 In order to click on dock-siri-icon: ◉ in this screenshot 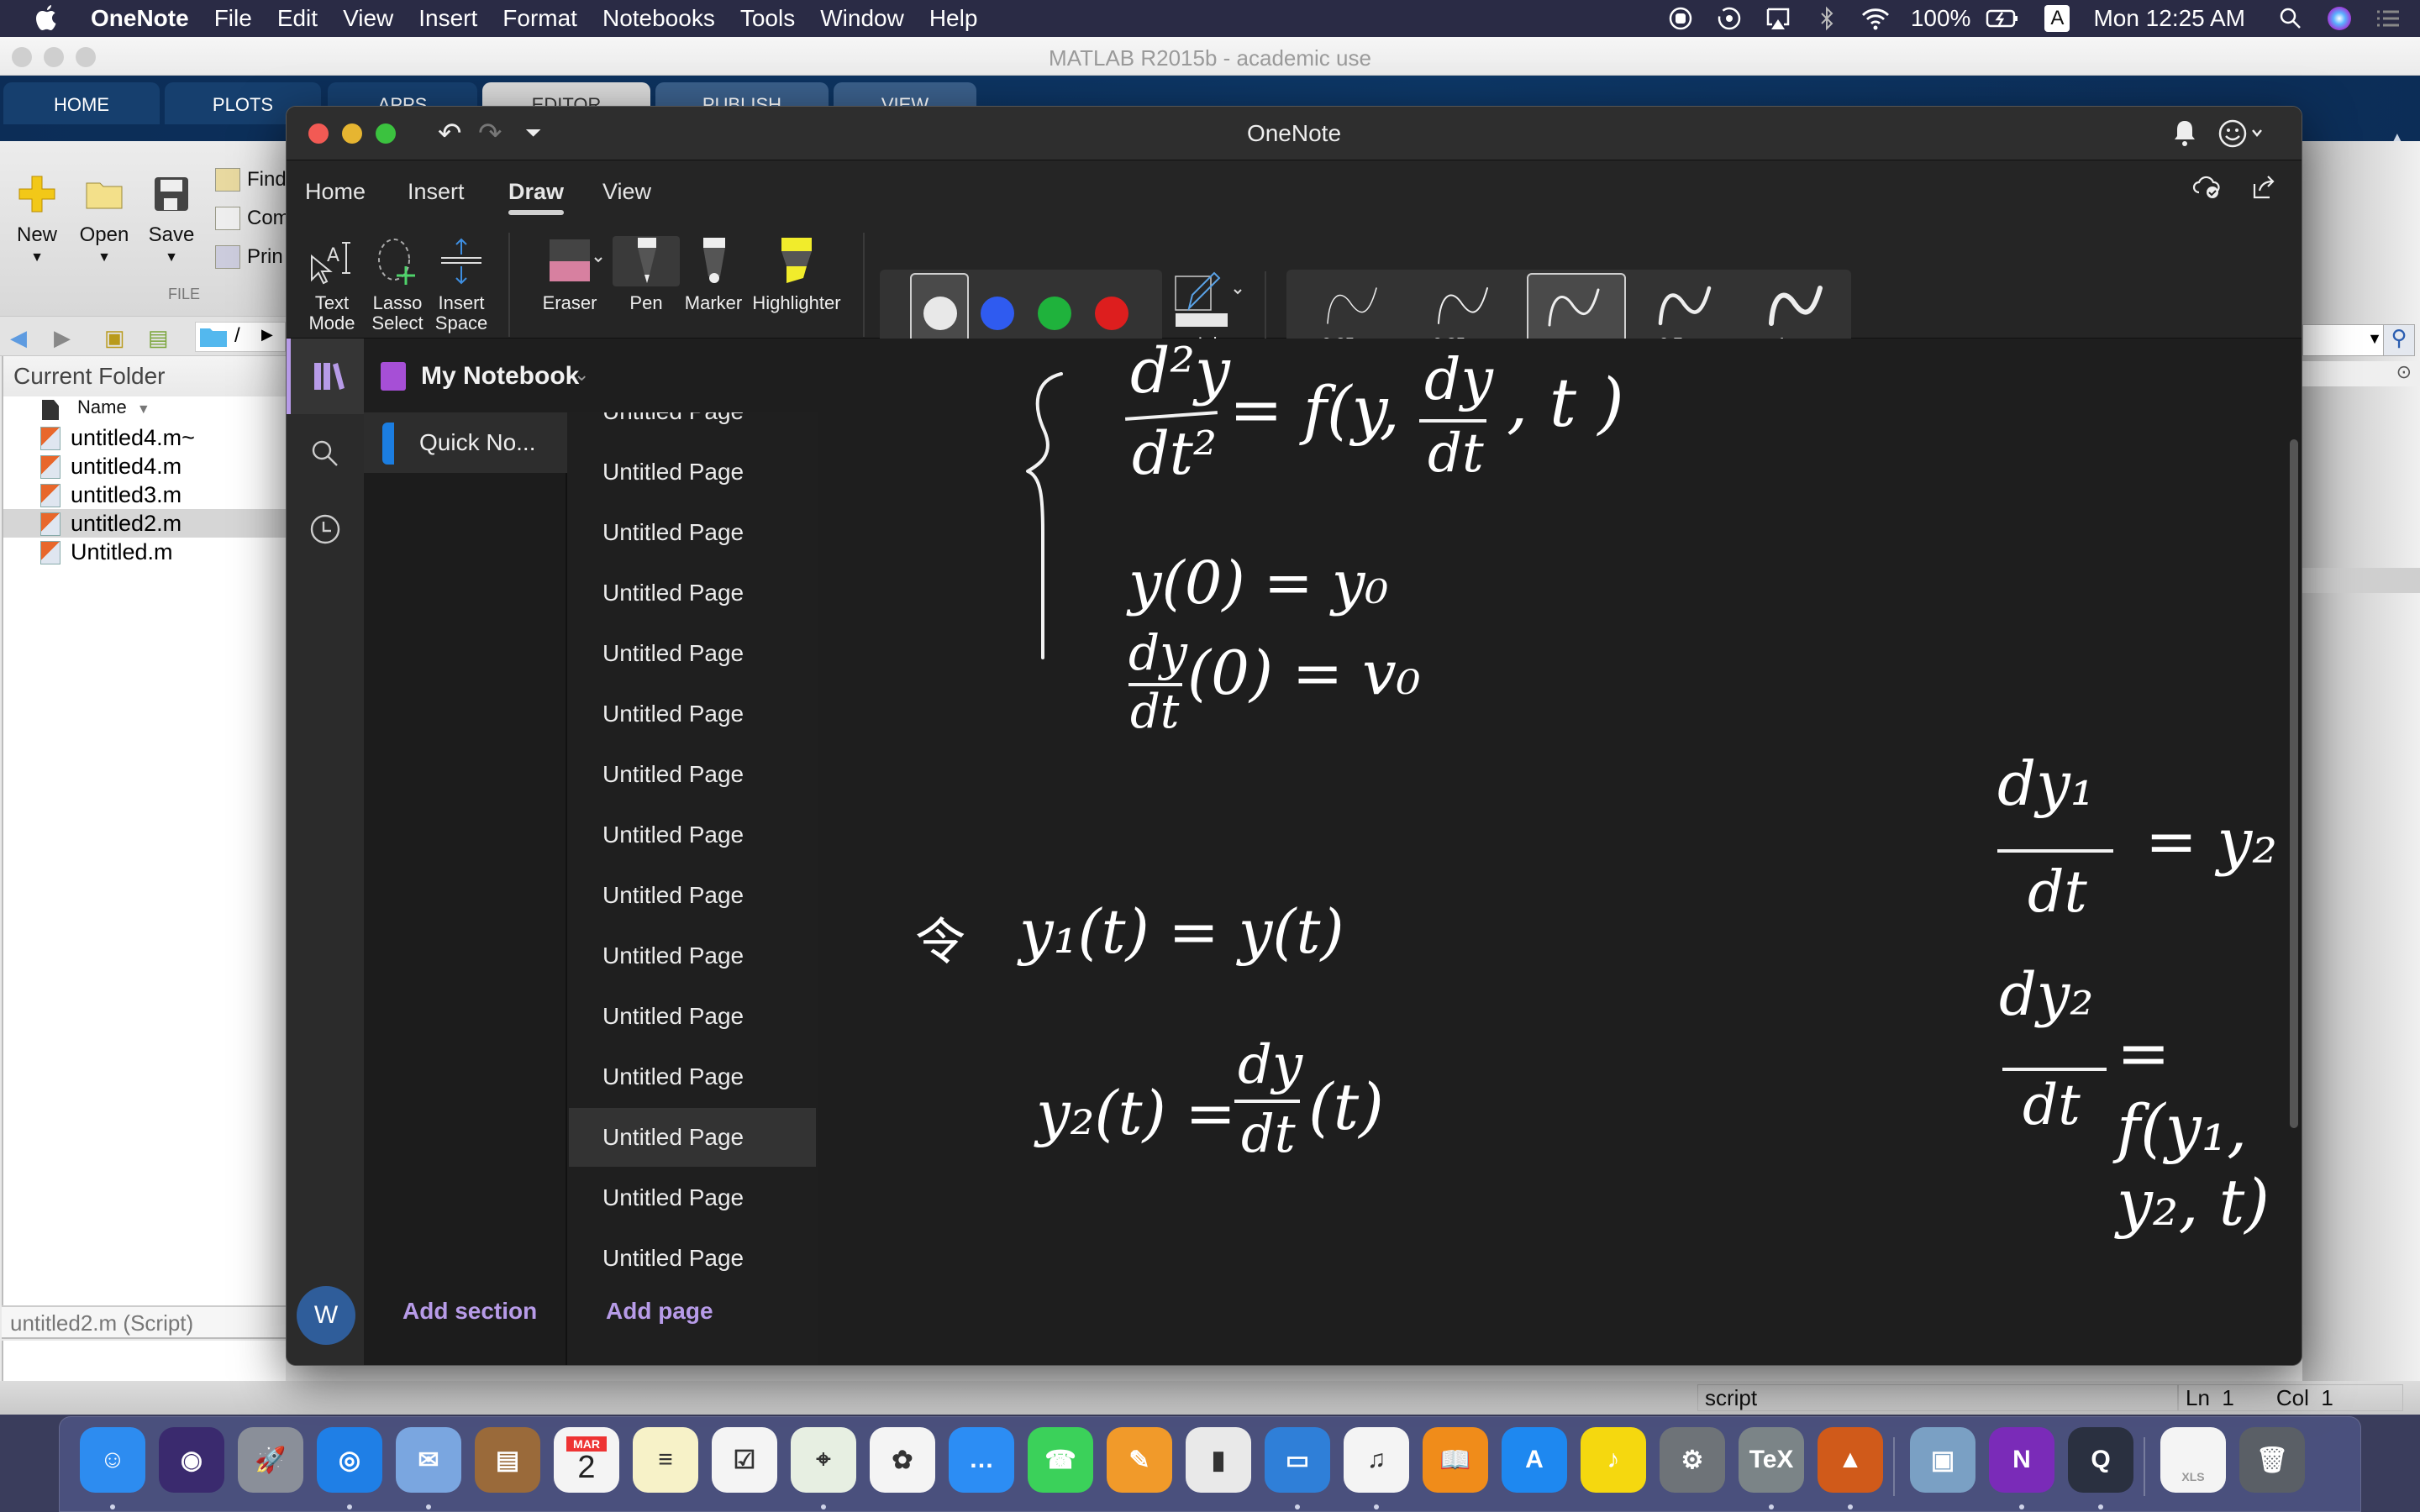, I will do `click(191, 1460)`.